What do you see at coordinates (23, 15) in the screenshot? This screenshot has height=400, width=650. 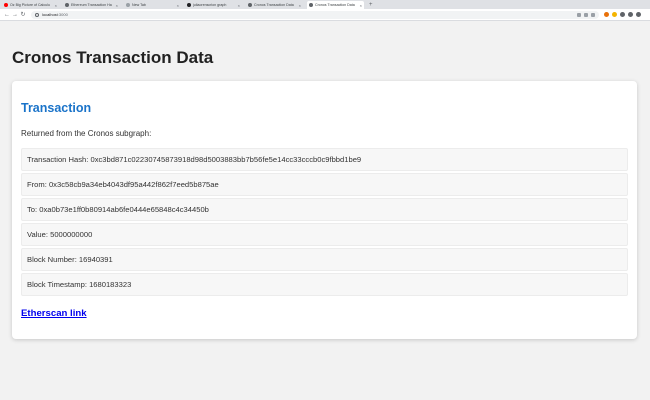 I see `reload-icon: ↻` at bounding box center [23, 15].